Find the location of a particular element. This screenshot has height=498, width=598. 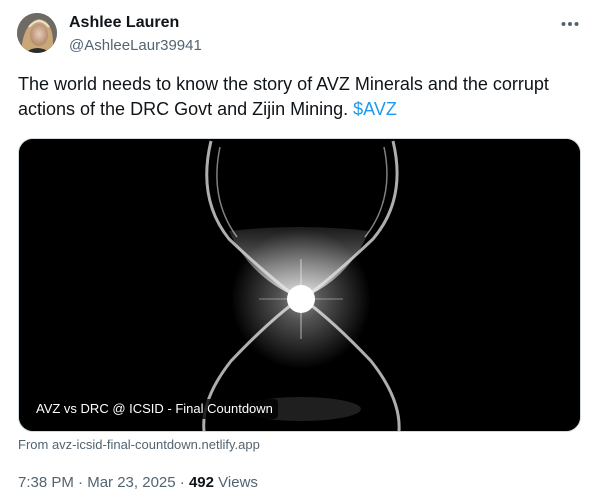

tweet-meta: 7:38 PM · Mar 23, 2025 · 492 Views is located at coordinates (138, 483).